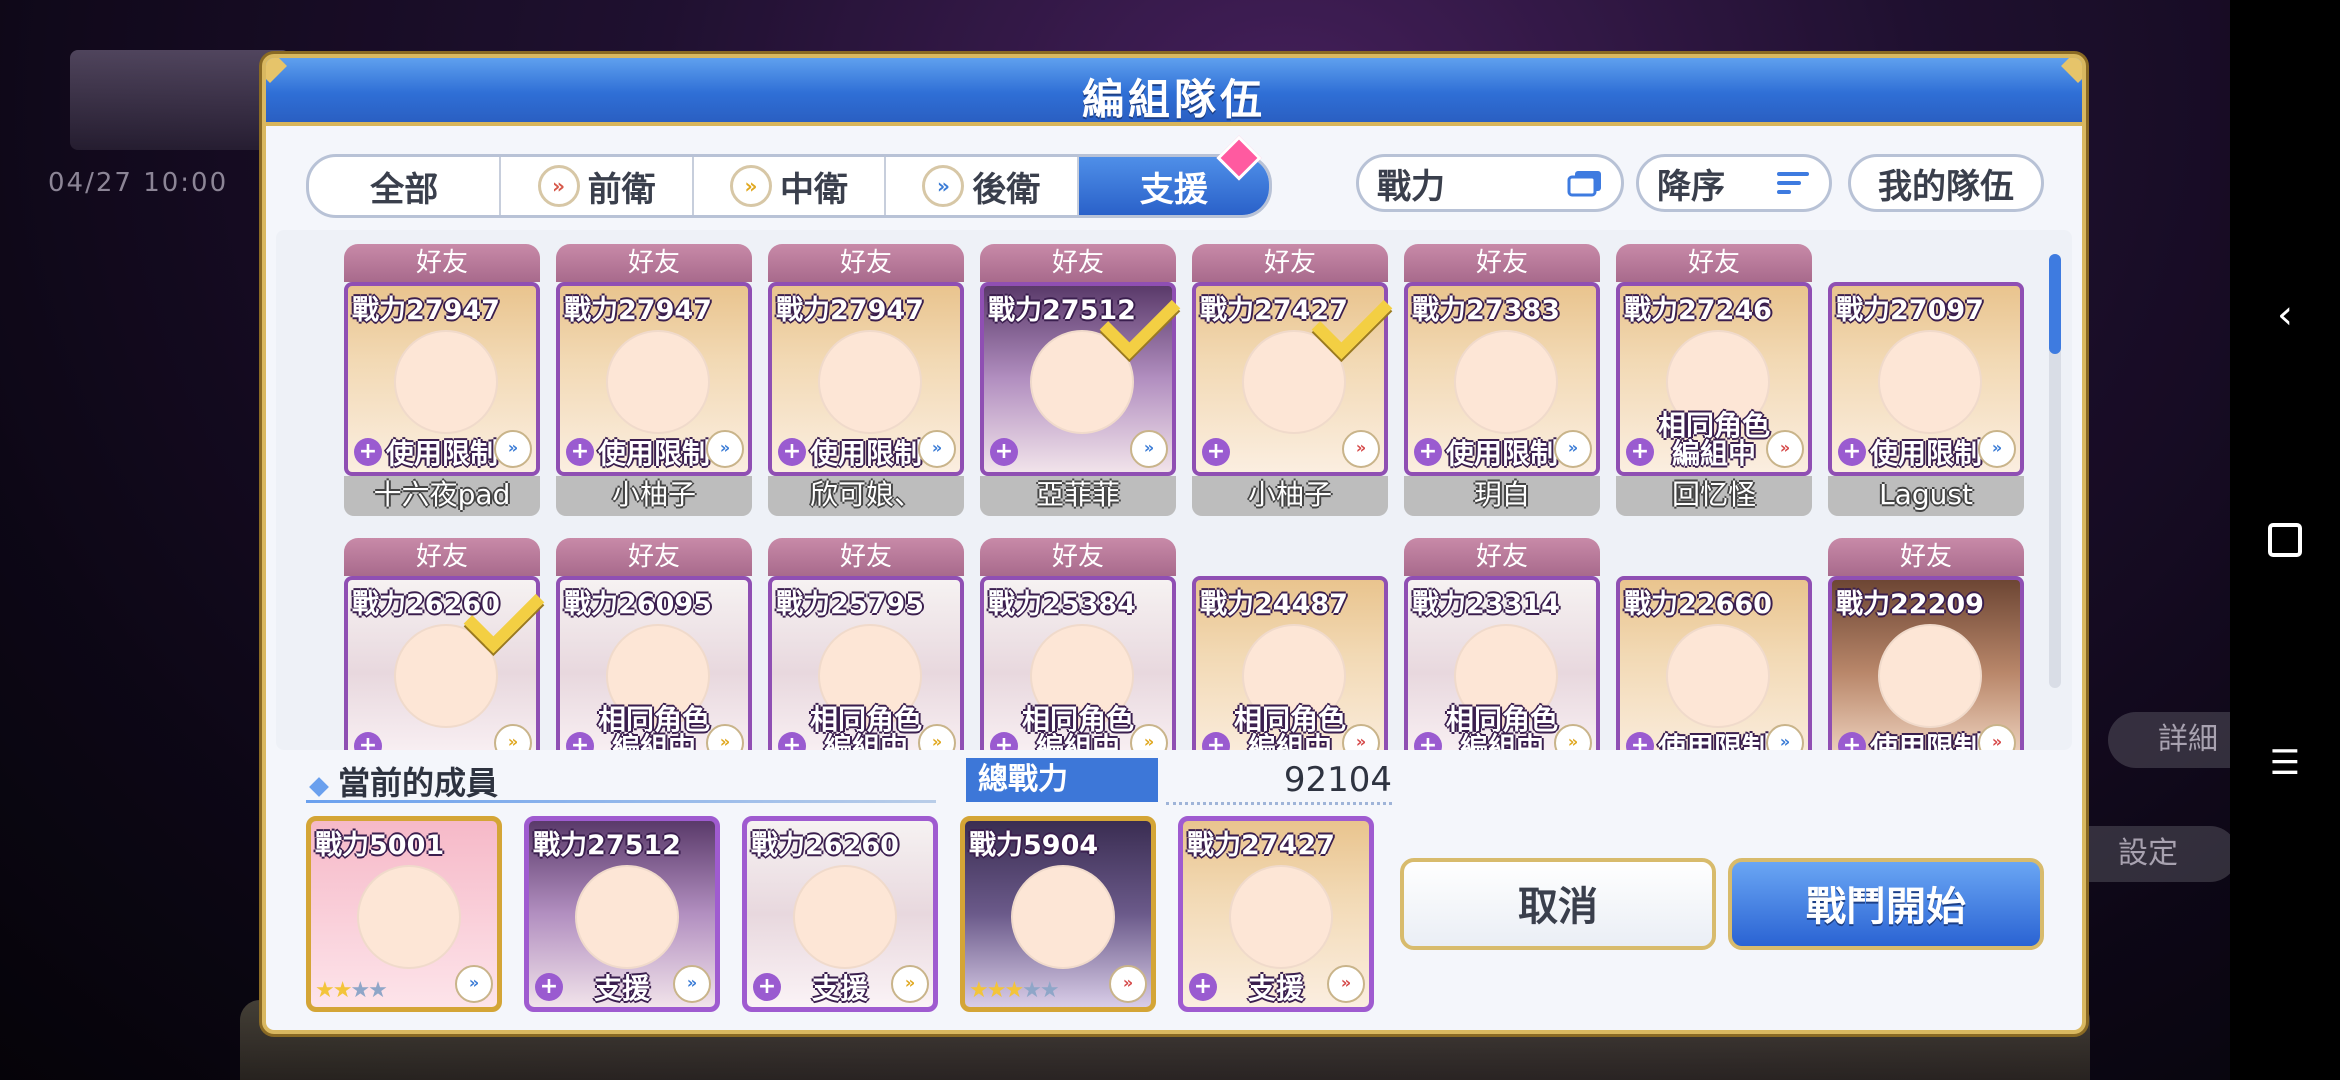  I want to click on character-card: 戰力27097 使用限制 +» Lagust, so click(1926, 380).